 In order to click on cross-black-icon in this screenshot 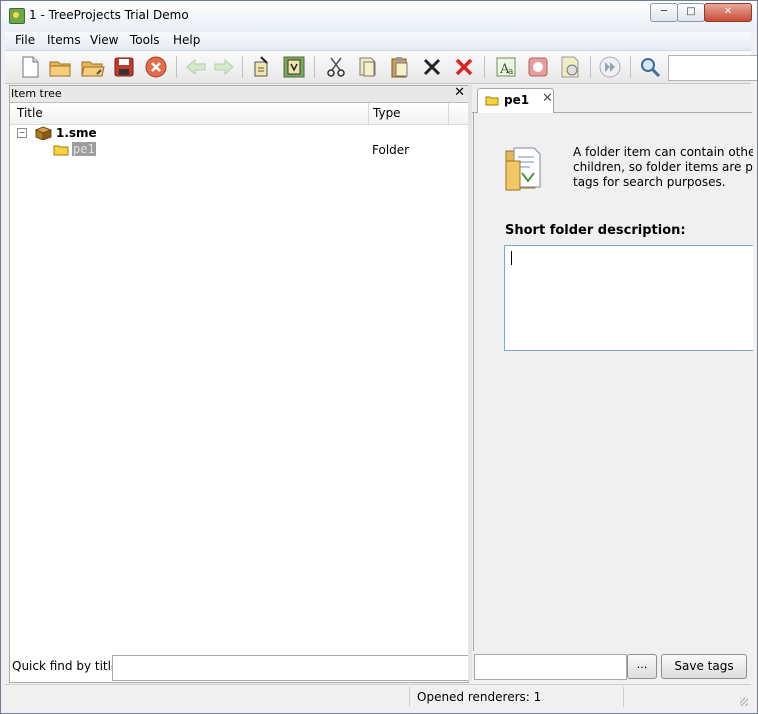, I will do `click(432, 67)`.